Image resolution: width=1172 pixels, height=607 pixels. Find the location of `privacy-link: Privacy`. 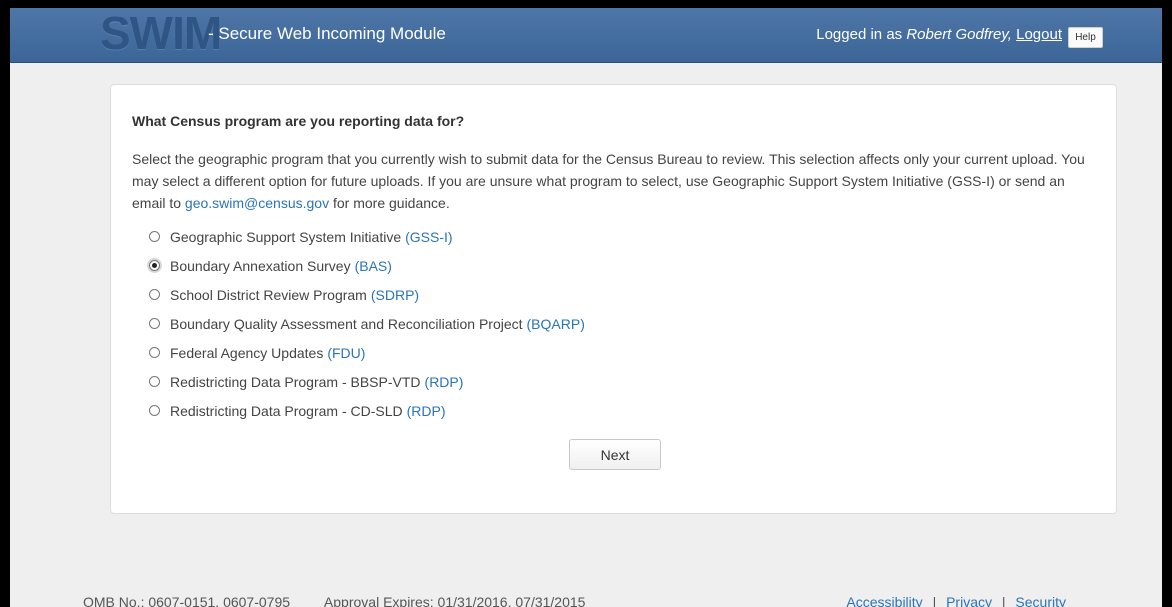

privacy-link: Privacy is located at coordinates (969, 600).